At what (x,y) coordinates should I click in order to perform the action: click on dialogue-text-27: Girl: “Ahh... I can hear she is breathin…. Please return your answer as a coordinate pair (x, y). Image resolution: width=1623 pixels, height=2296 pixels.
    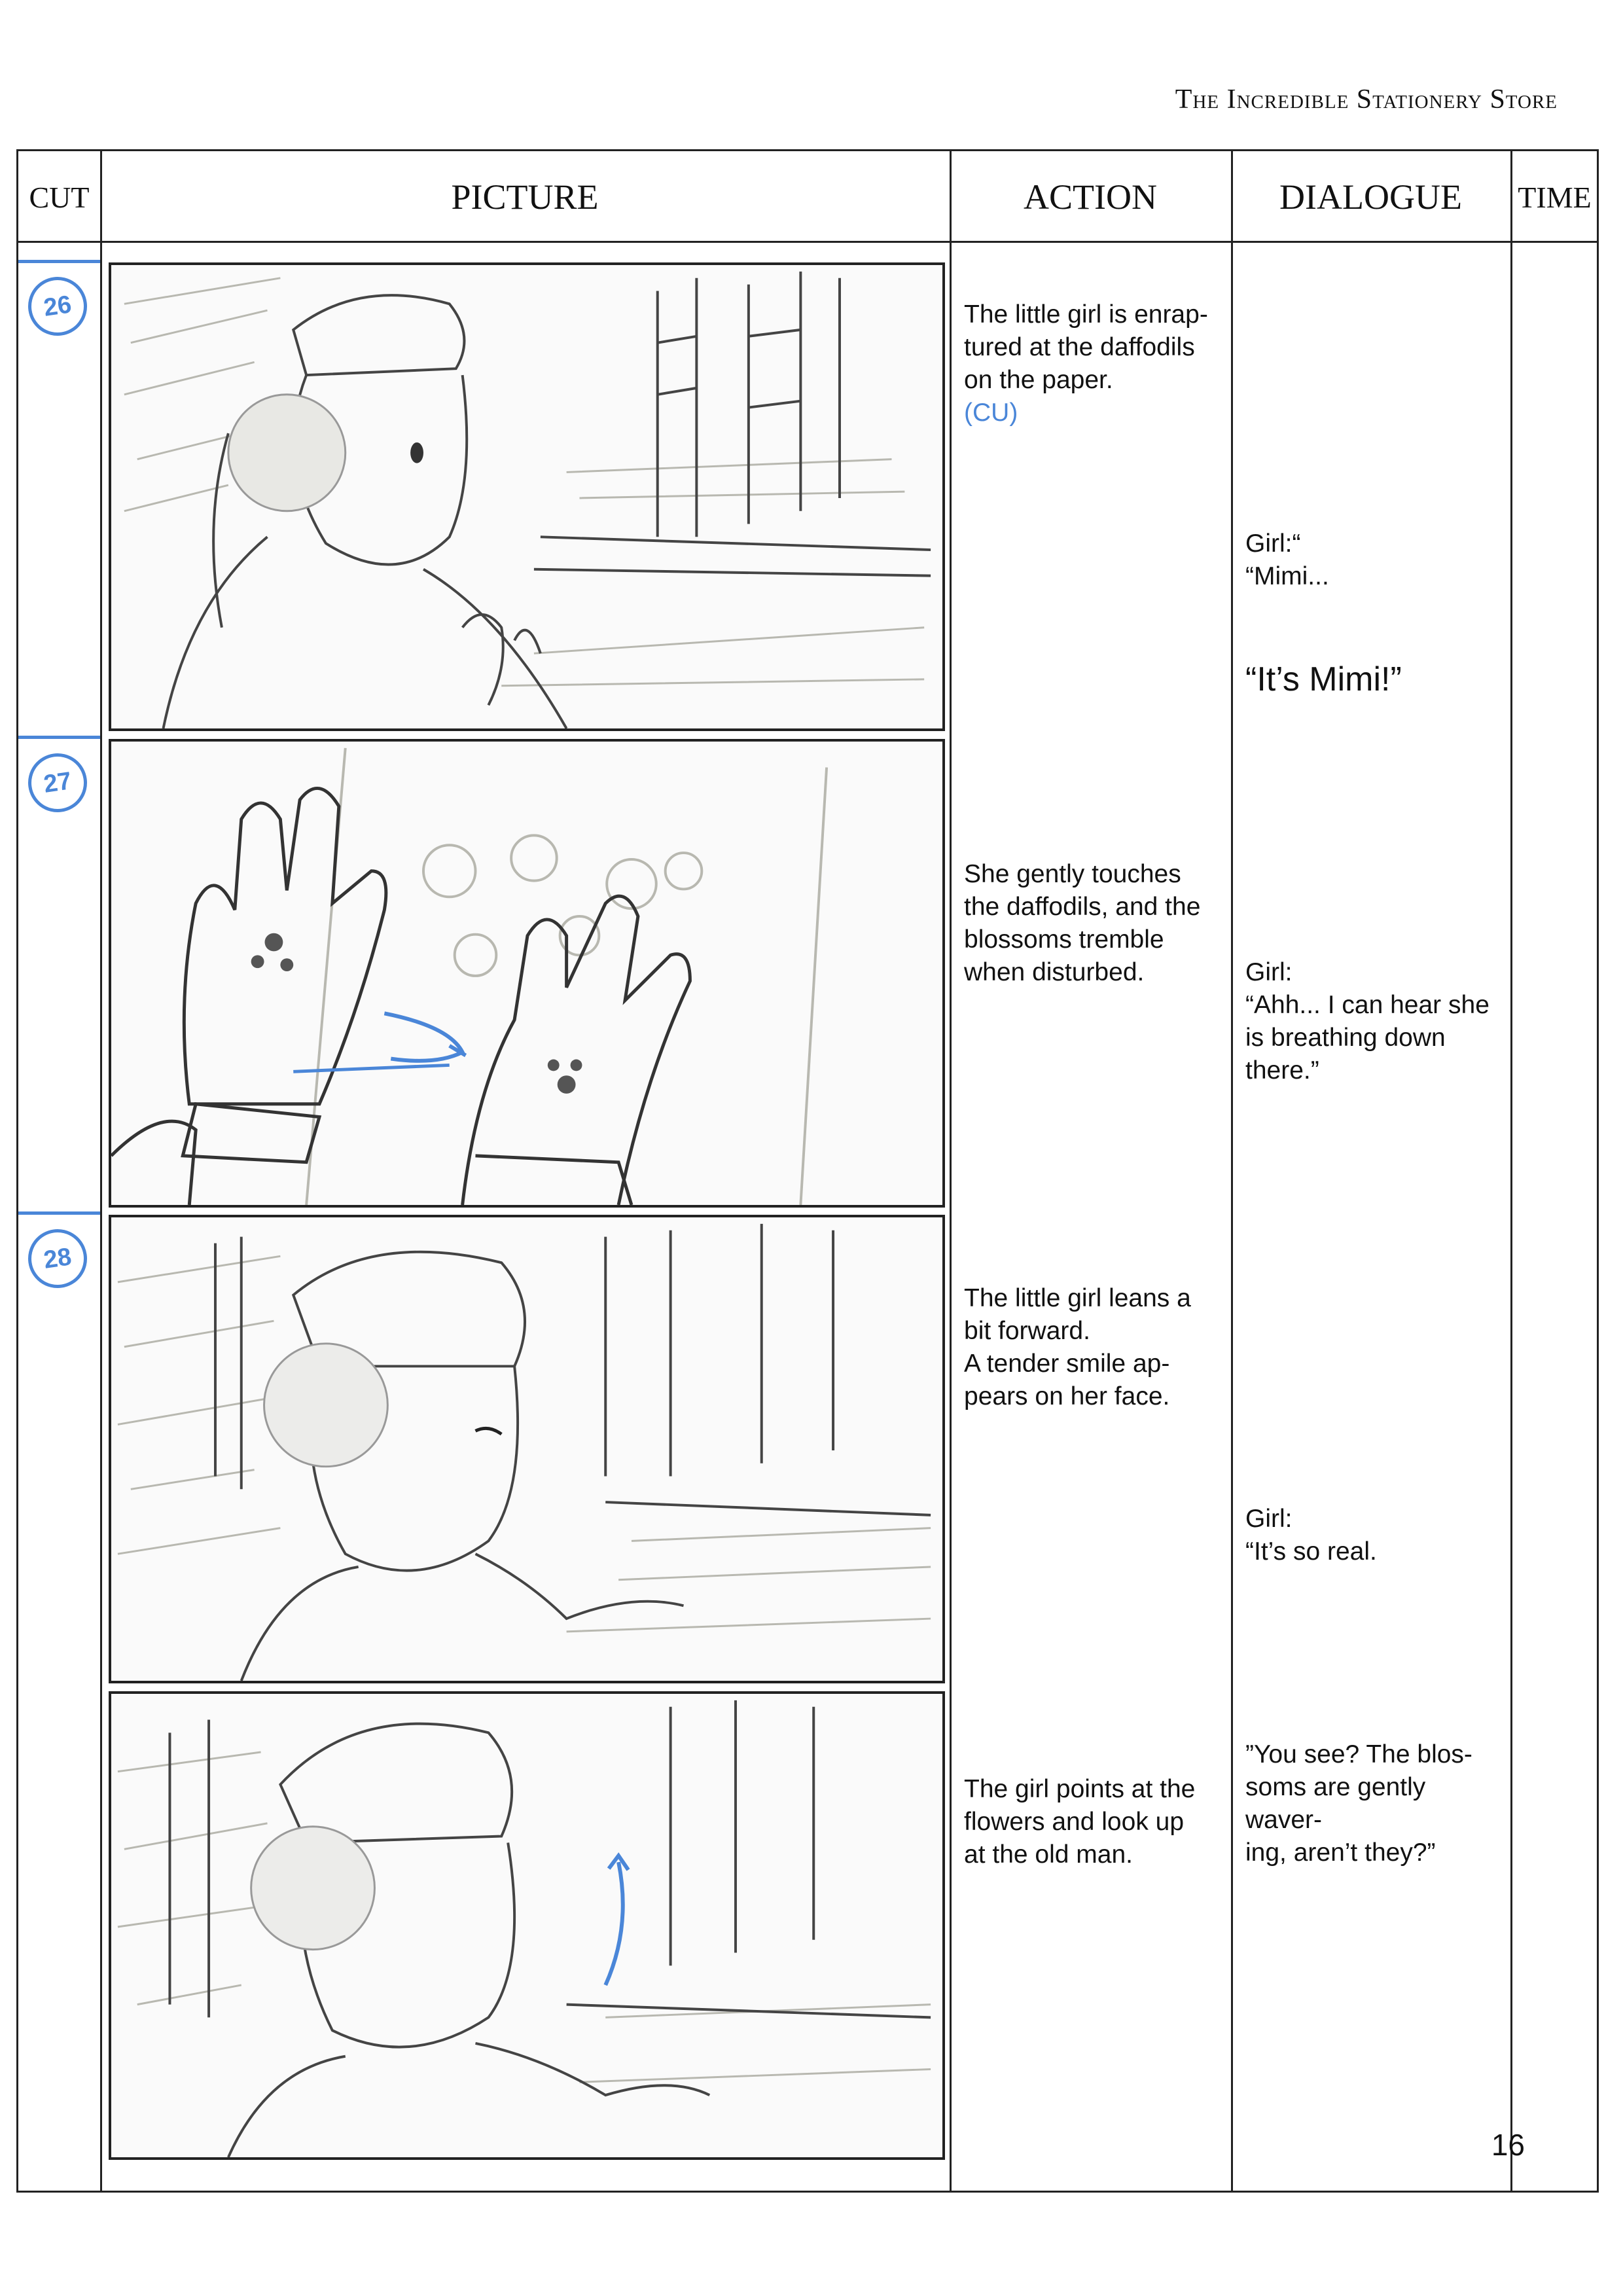
    Looking at the image, I should click on (1367, 1021).